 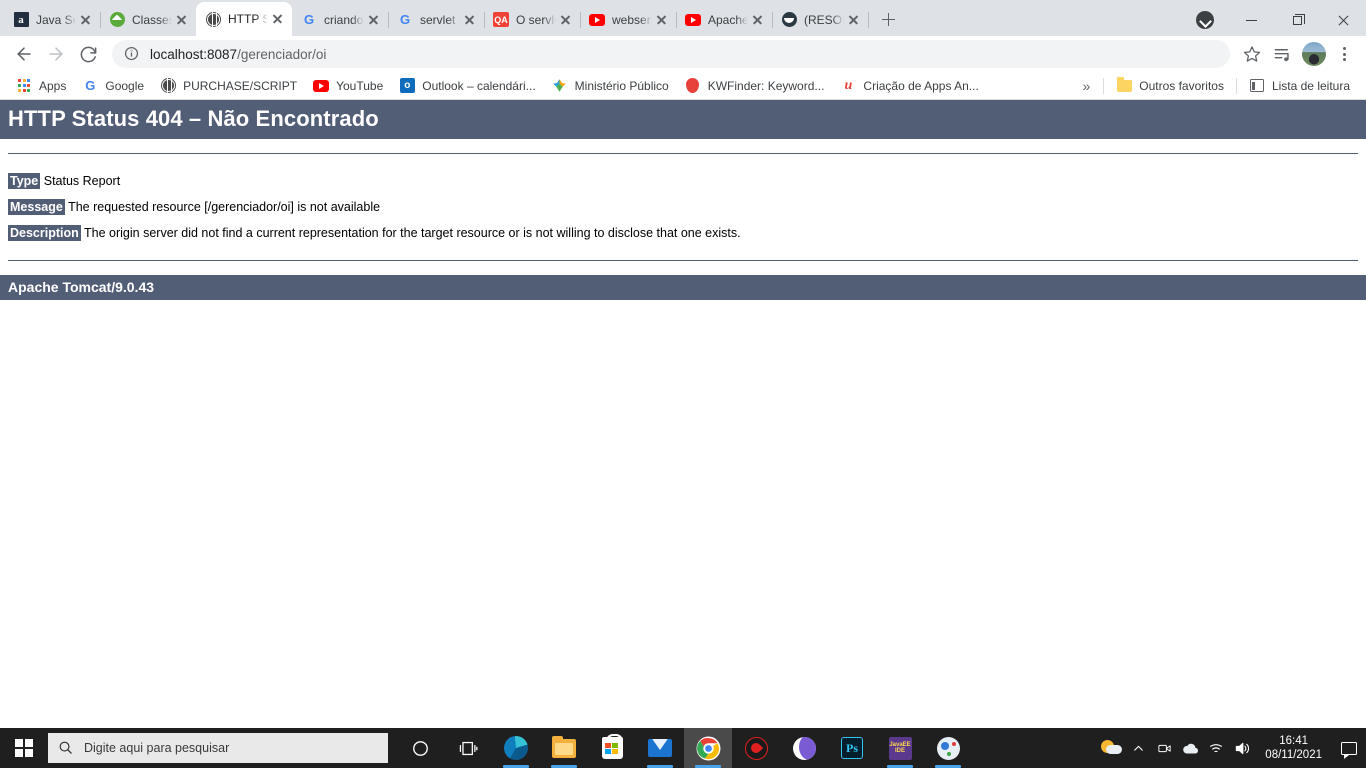 What do you see at coordinates (516, 748) in the screenshot?
I see `taskbar-microsoft-edge-icon` at bounding box center [516, 748].